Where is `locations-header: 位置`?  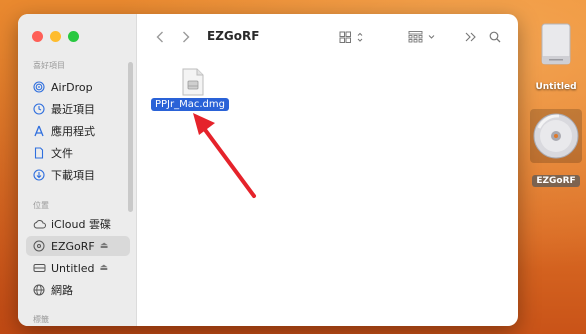
locations-header: 位置 is located at coordinates (41, 205).